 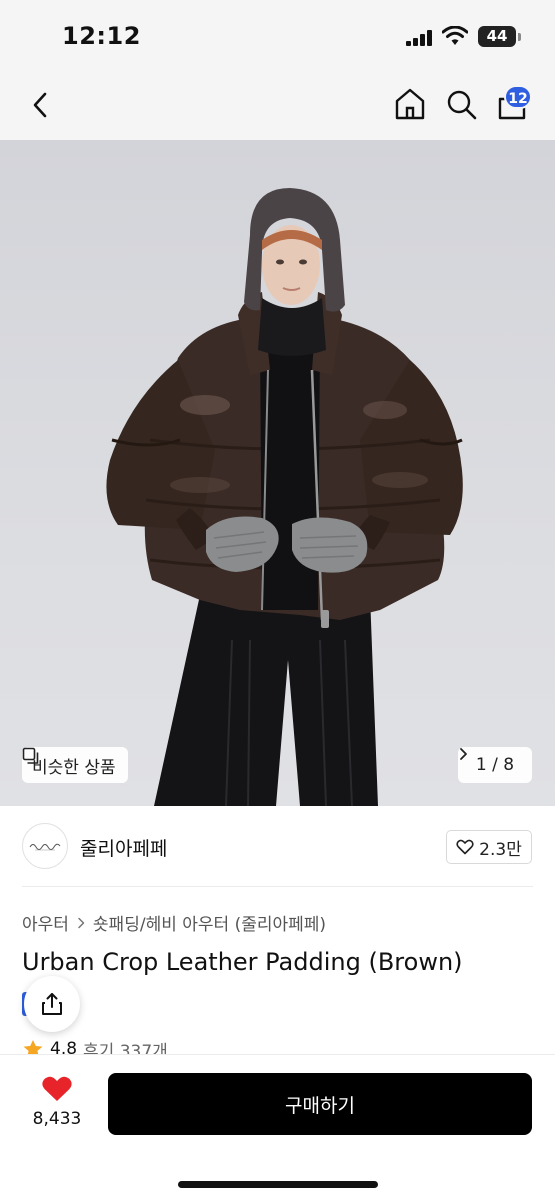 I want to click on share-button, so click(x=52, y=1004).